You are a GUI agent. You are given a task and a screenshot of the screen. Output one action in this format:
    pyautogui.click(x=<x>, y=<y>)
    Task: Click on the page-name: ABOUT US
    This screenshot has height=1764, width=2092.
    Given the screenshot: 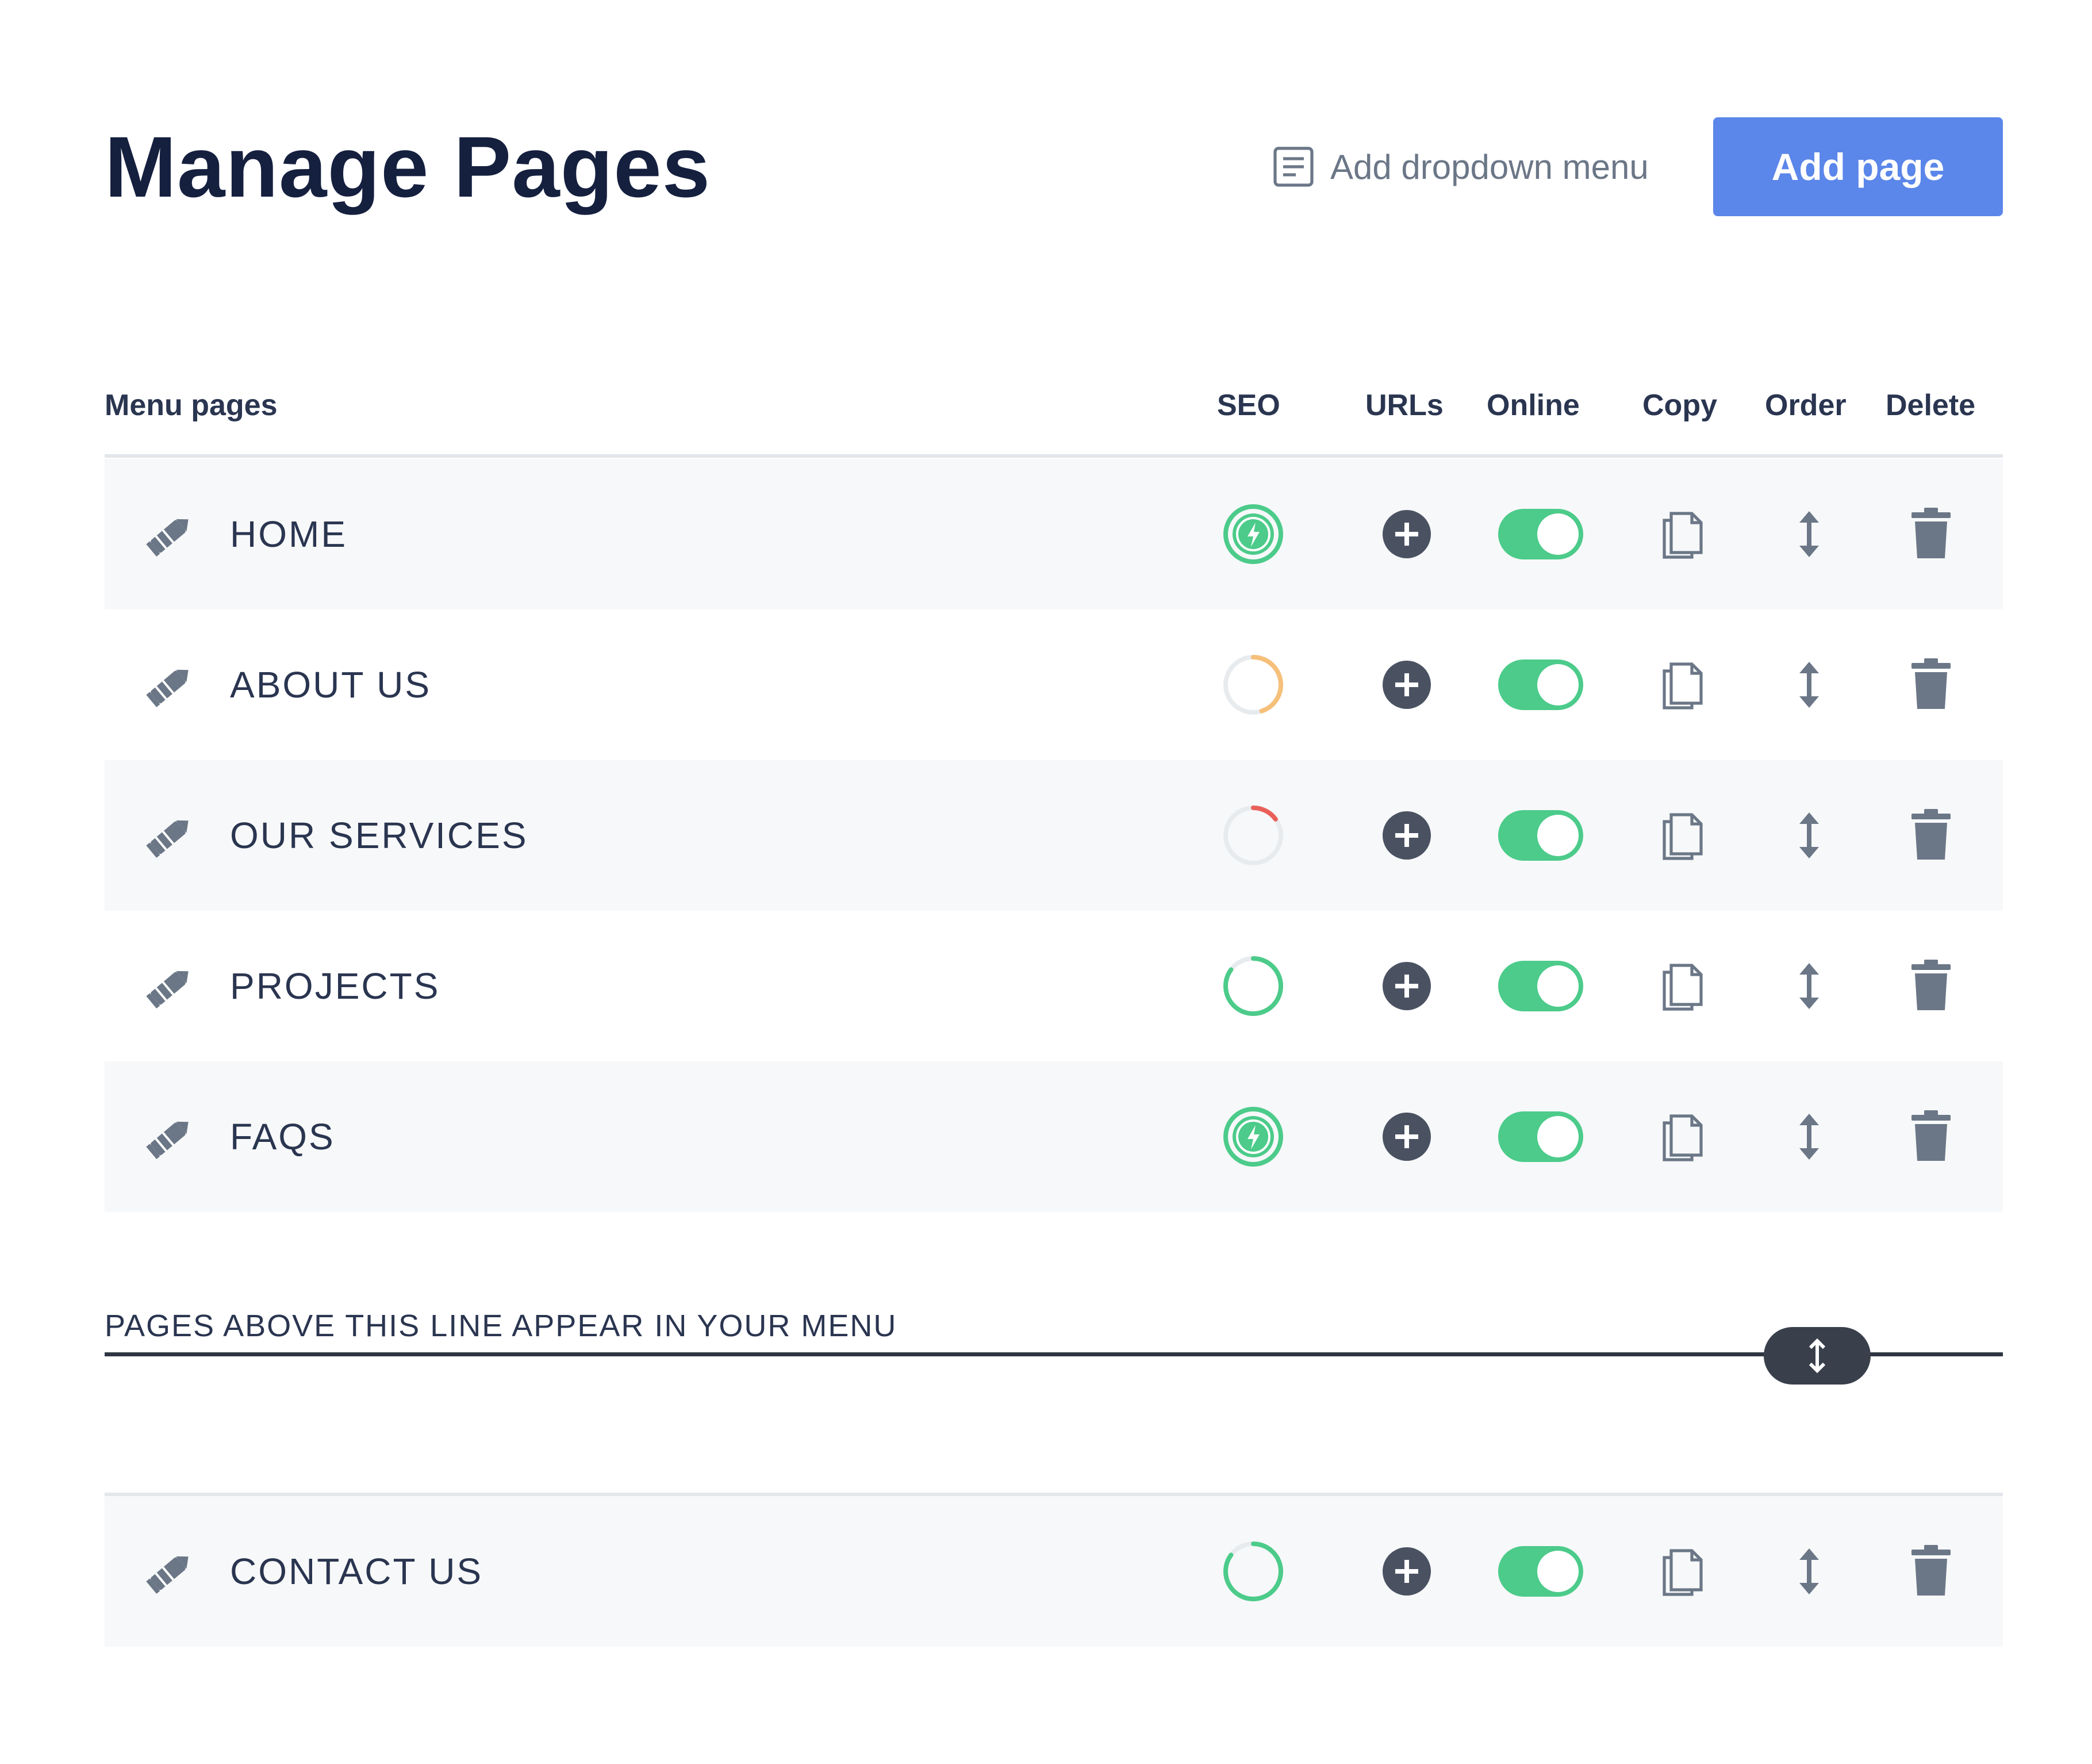 What is the action you would take?
    pyautogui.click(x=331, y=685)
    